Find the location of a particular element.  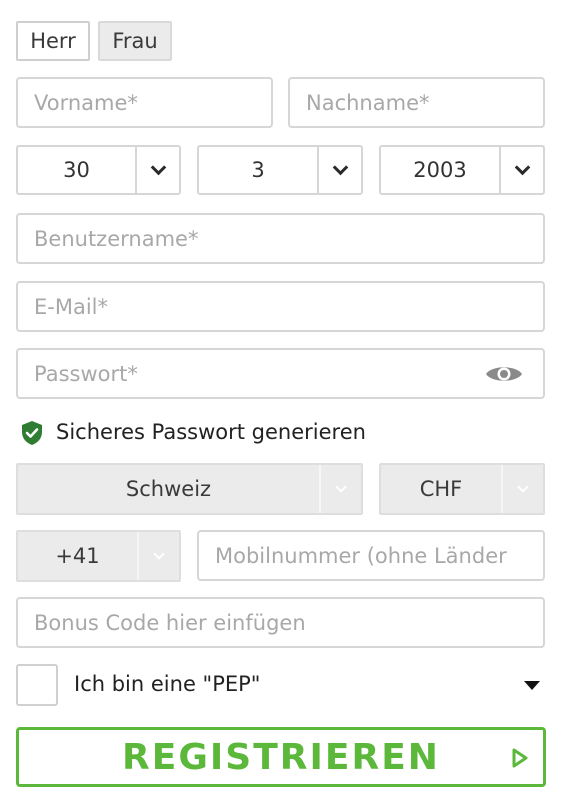

phone-prefix-select: +41 is located at coordinates (98, 556).